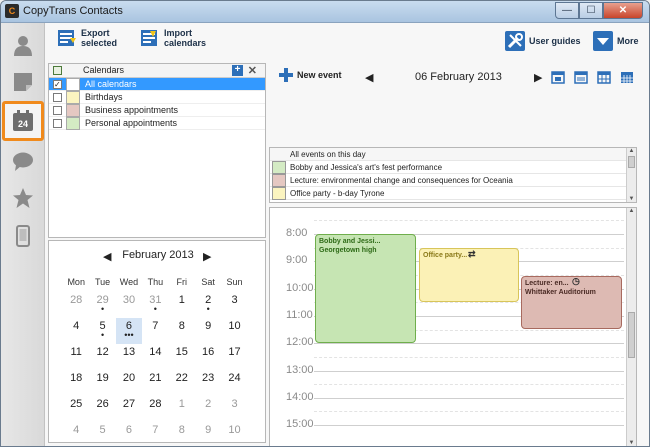 This screenshot has height=447, width=650. Describe the element at coordinates (23, 162) in the screenshot. I see `messages-icon` at that location.